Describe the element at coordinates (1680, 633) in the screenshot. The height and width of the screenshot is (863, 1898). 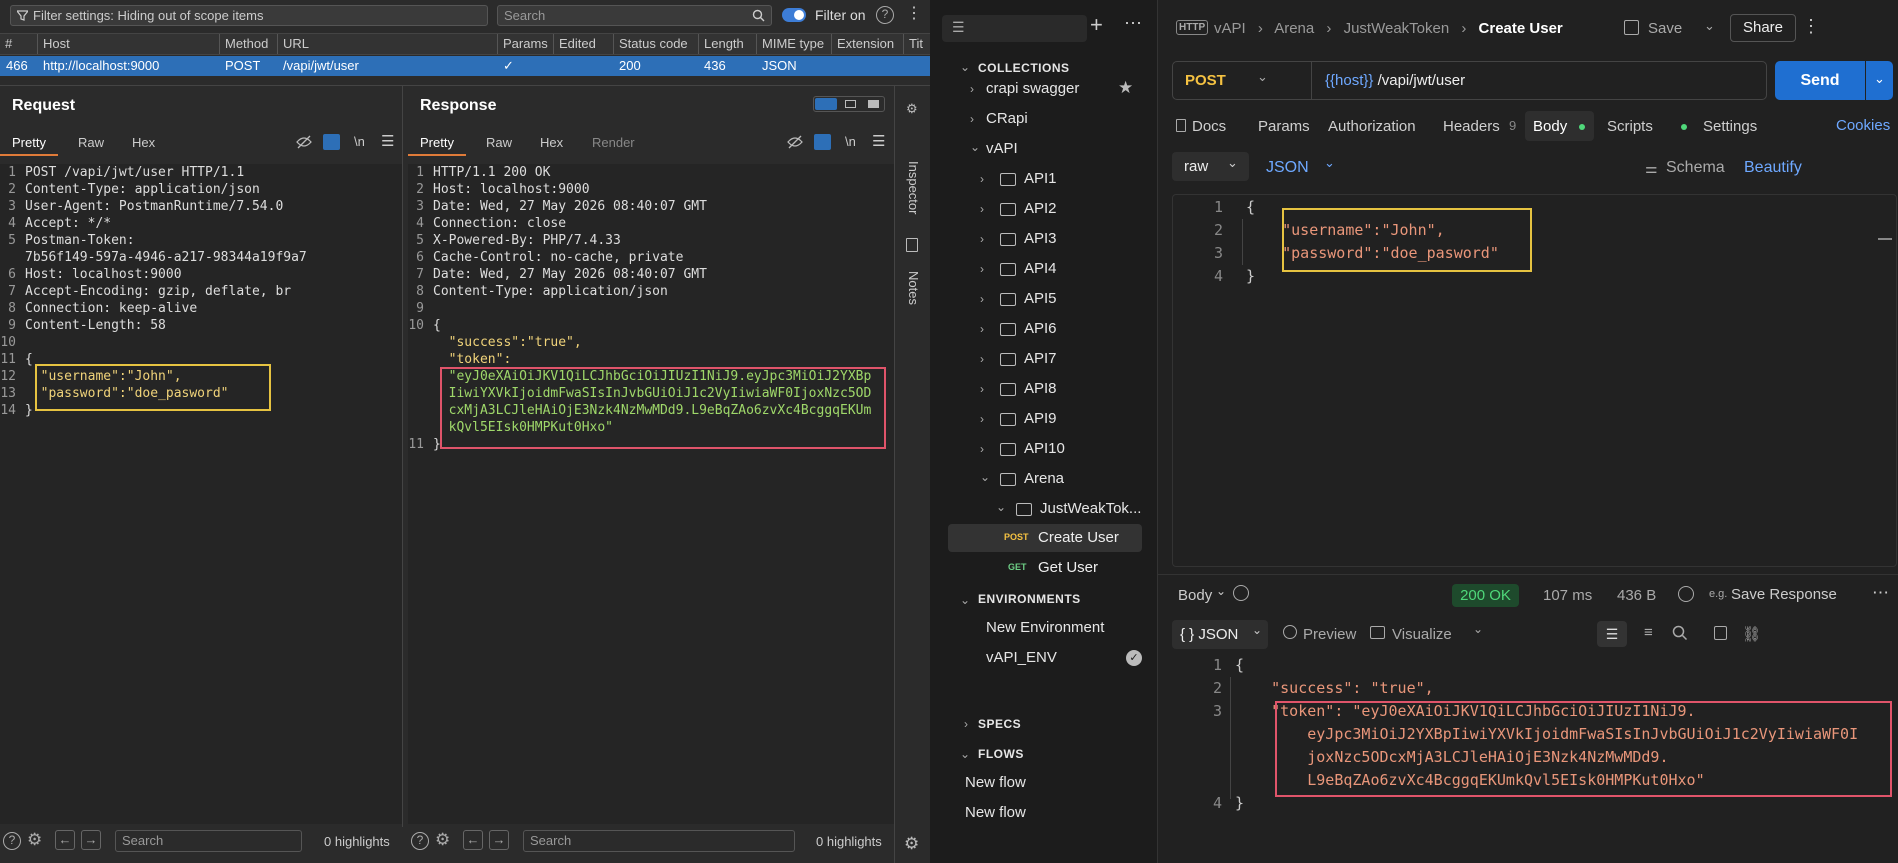
I see `search-icon` at that location.